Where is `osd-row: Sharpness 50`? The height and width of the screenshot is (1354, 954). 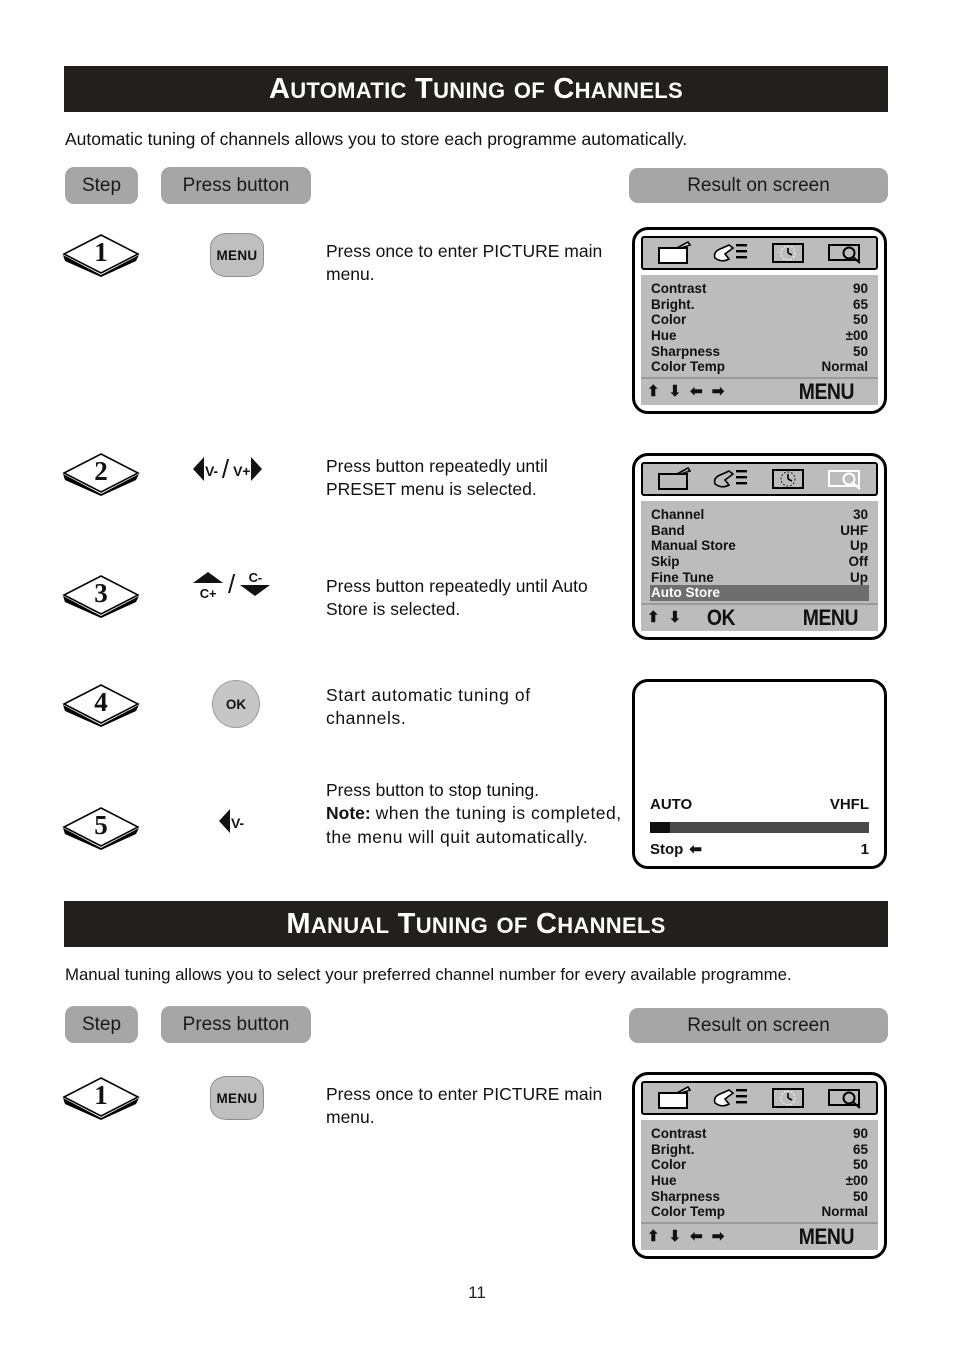 osd-row: Sharpness 50 is located at coordinates (759, 352).